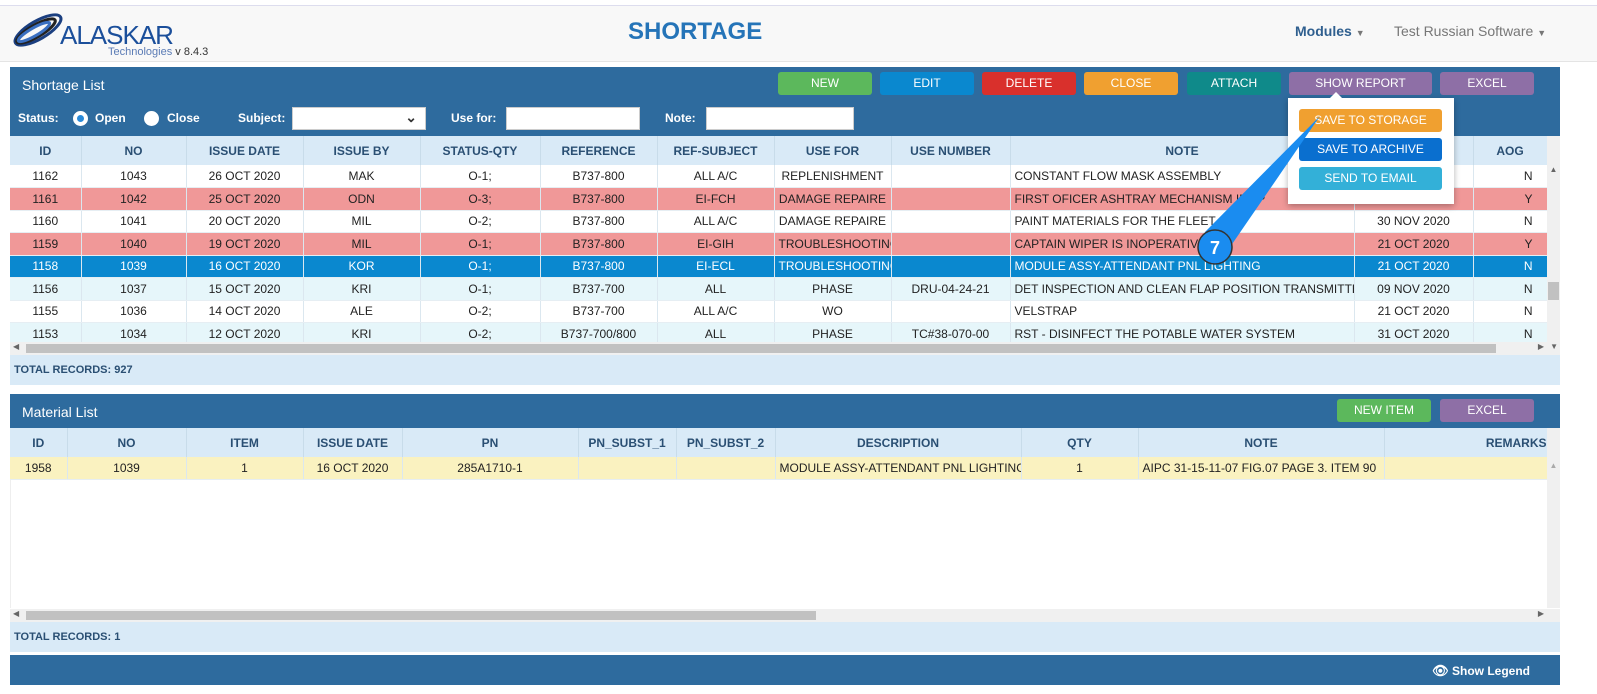  I want to click on annotation-pointer, so click(1262, 183).